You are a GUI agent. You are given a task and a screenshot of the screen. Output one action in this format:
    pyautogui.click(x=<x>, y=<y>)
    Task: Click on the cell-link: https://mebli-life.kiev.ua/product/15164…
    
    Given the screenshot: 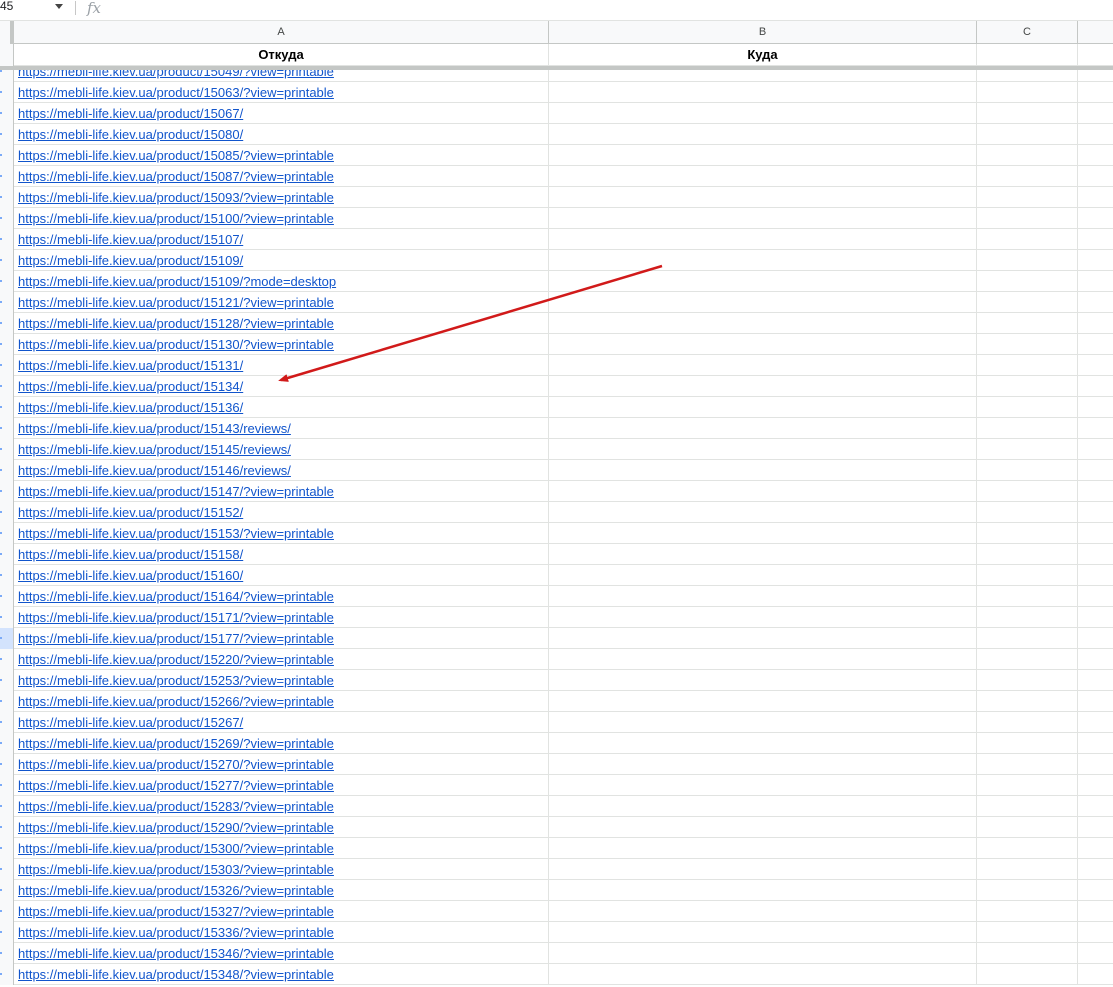 What is the action you would take?
    pyautogui.click(x=176, y=596)
    